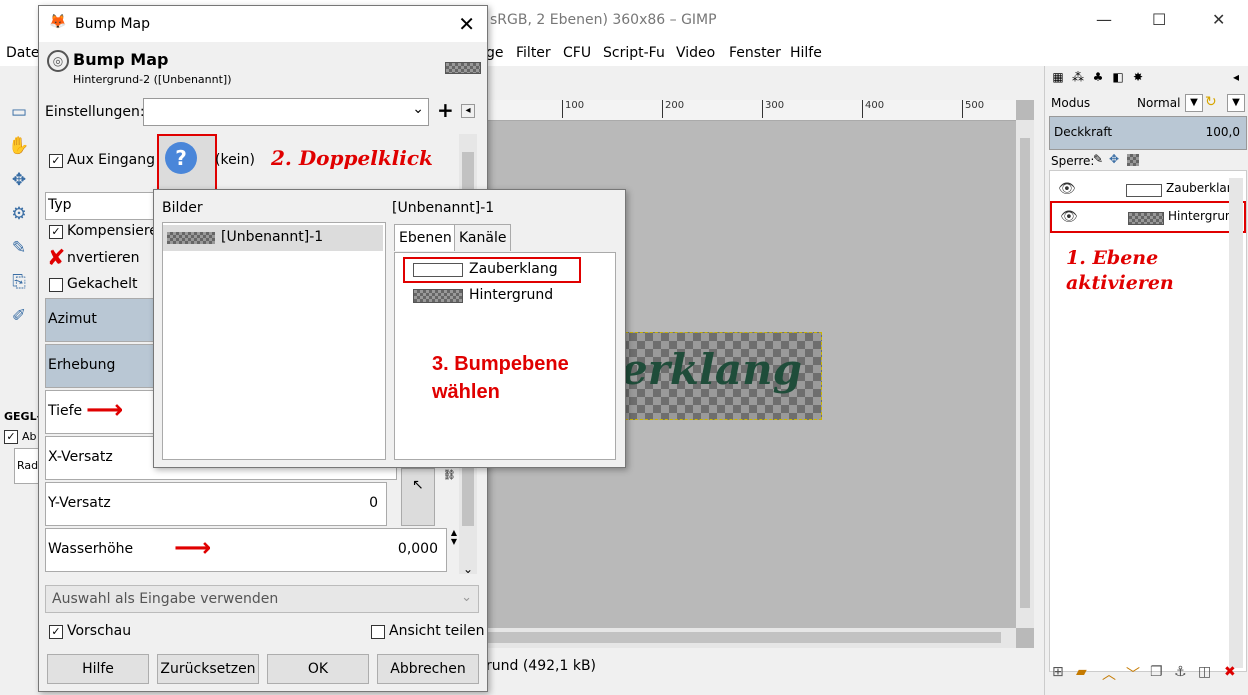 The image size is (1248, 695). What do you see at coordinates (417, 549) in the screenshot?
I see `waterlevel-value: 0,000` at bounding box center [417, 549].